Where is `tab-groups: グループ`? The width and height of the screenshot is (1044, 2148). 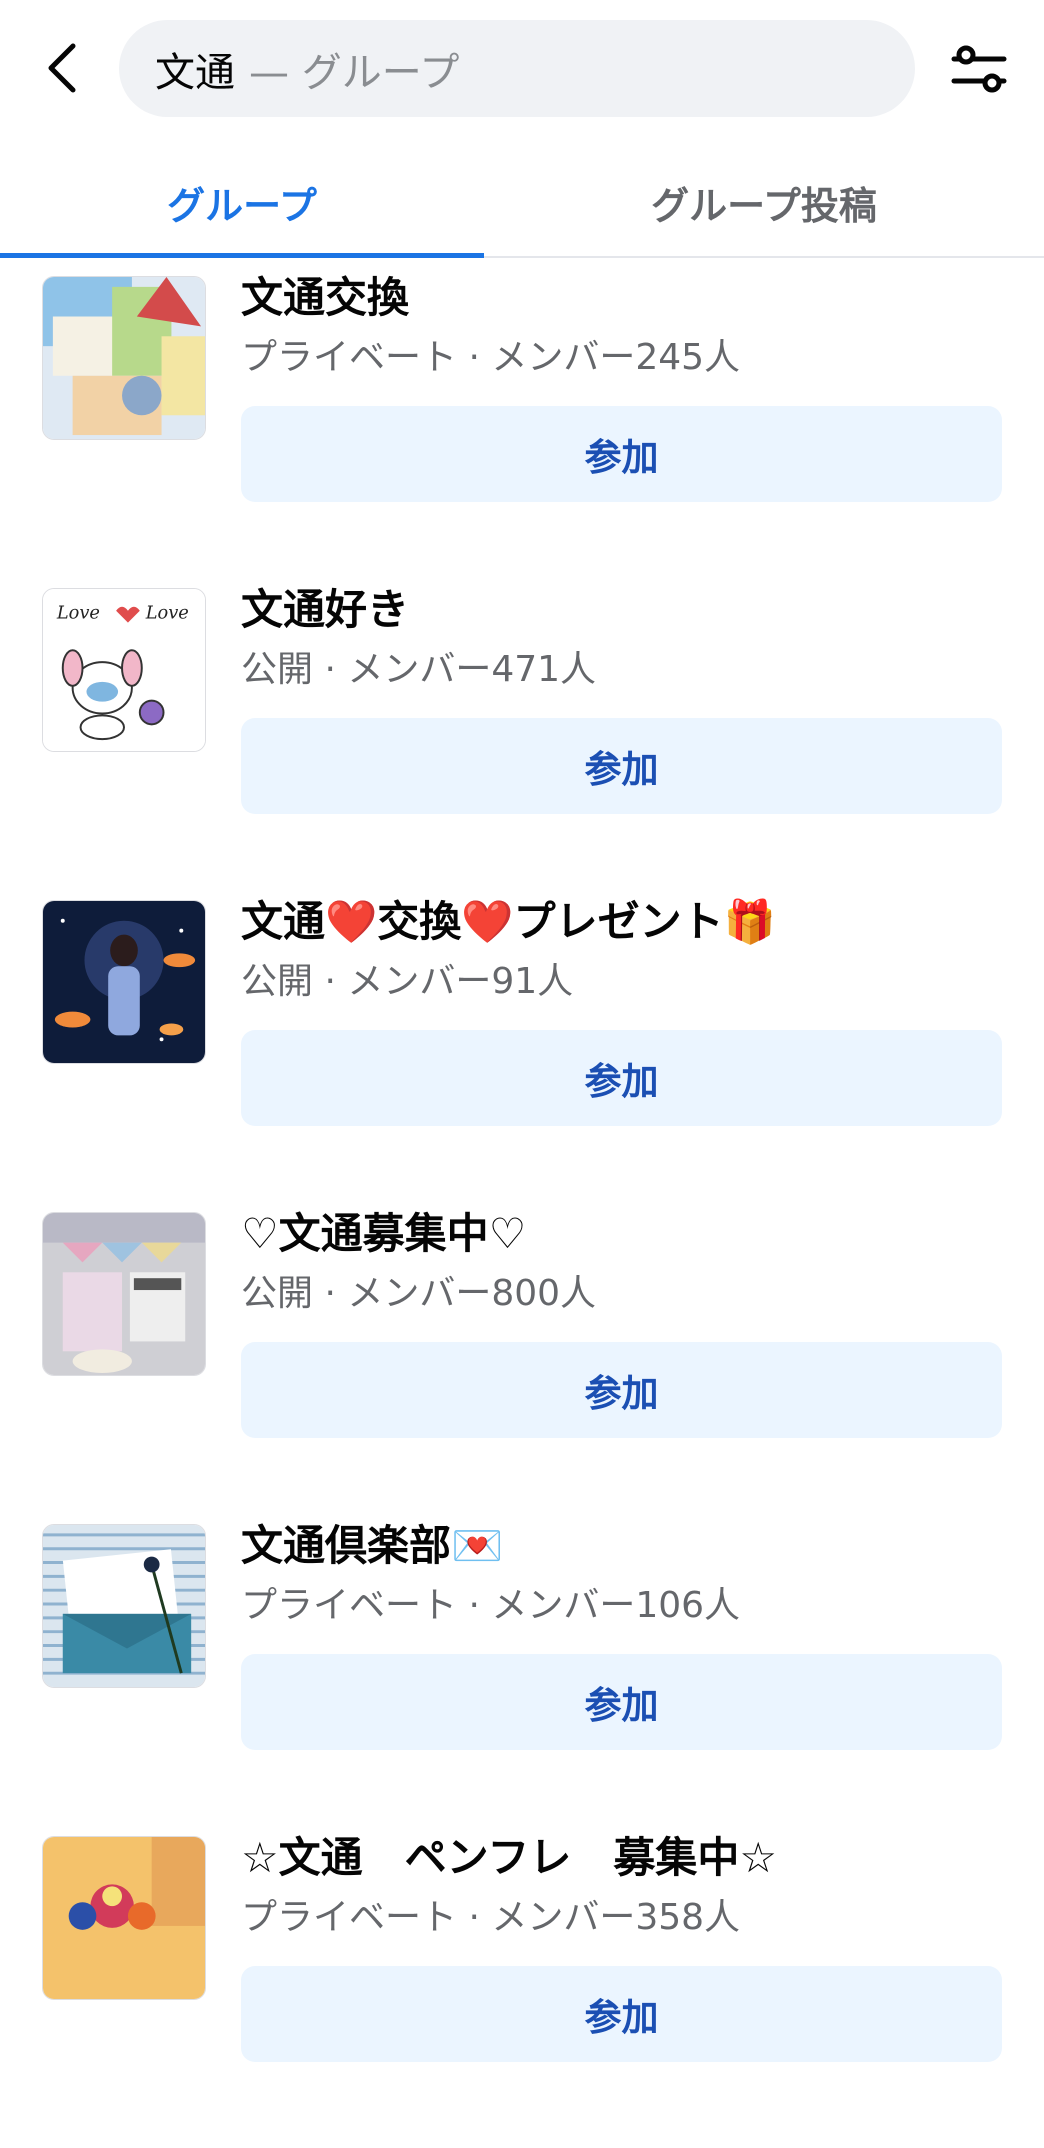 tab-groups: グループ is located at coordinates (242, 204).